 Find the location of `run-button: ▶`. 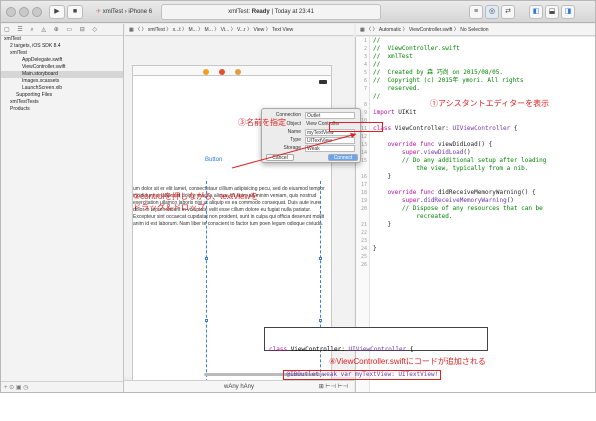

run-button: ▶ is located at coordinates (57, 12).